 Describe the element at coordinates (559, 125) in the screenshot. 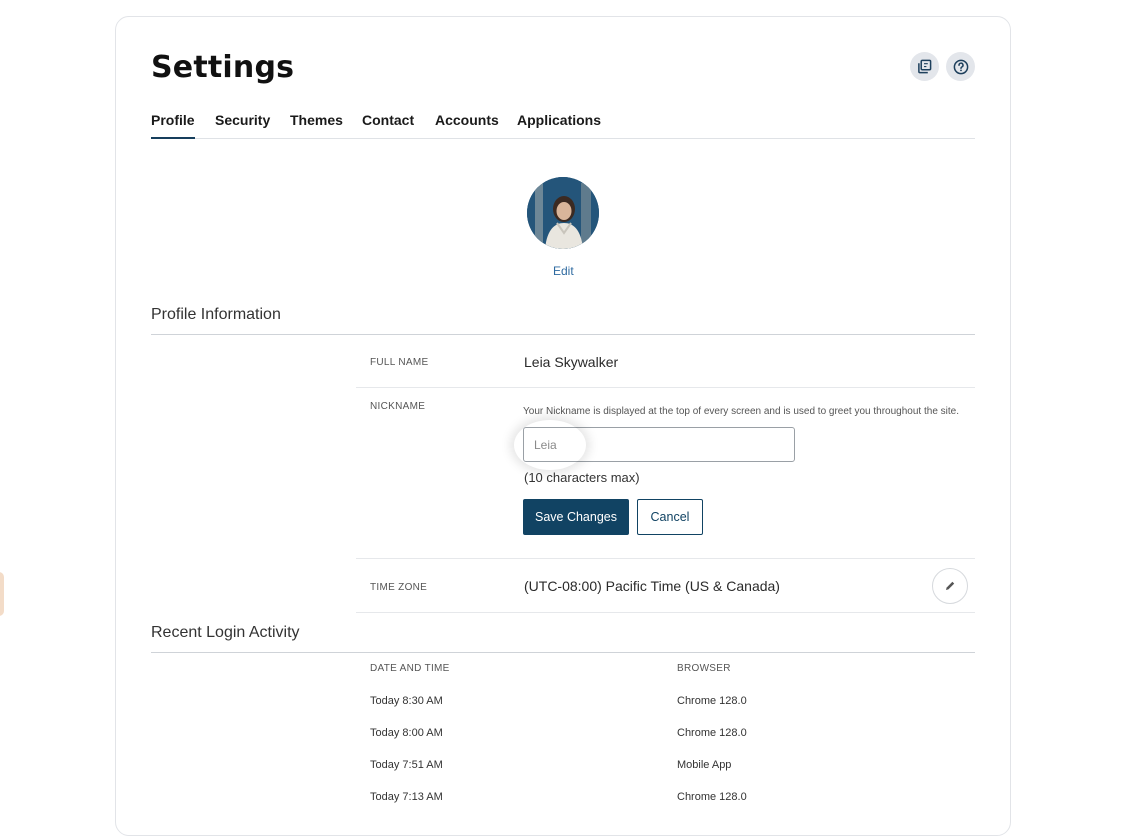

I see `tab-applications: Applications` at that location.